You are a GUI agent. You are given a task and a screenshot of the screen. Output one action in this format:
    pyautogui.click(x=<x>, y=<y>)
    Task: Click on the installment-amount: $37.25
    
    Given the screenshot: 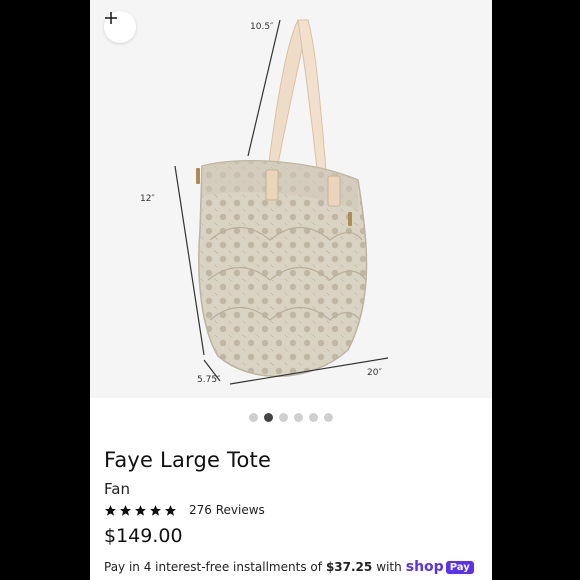 What is the action you would take?
    pyautogui.click(x=349, y=567)
    